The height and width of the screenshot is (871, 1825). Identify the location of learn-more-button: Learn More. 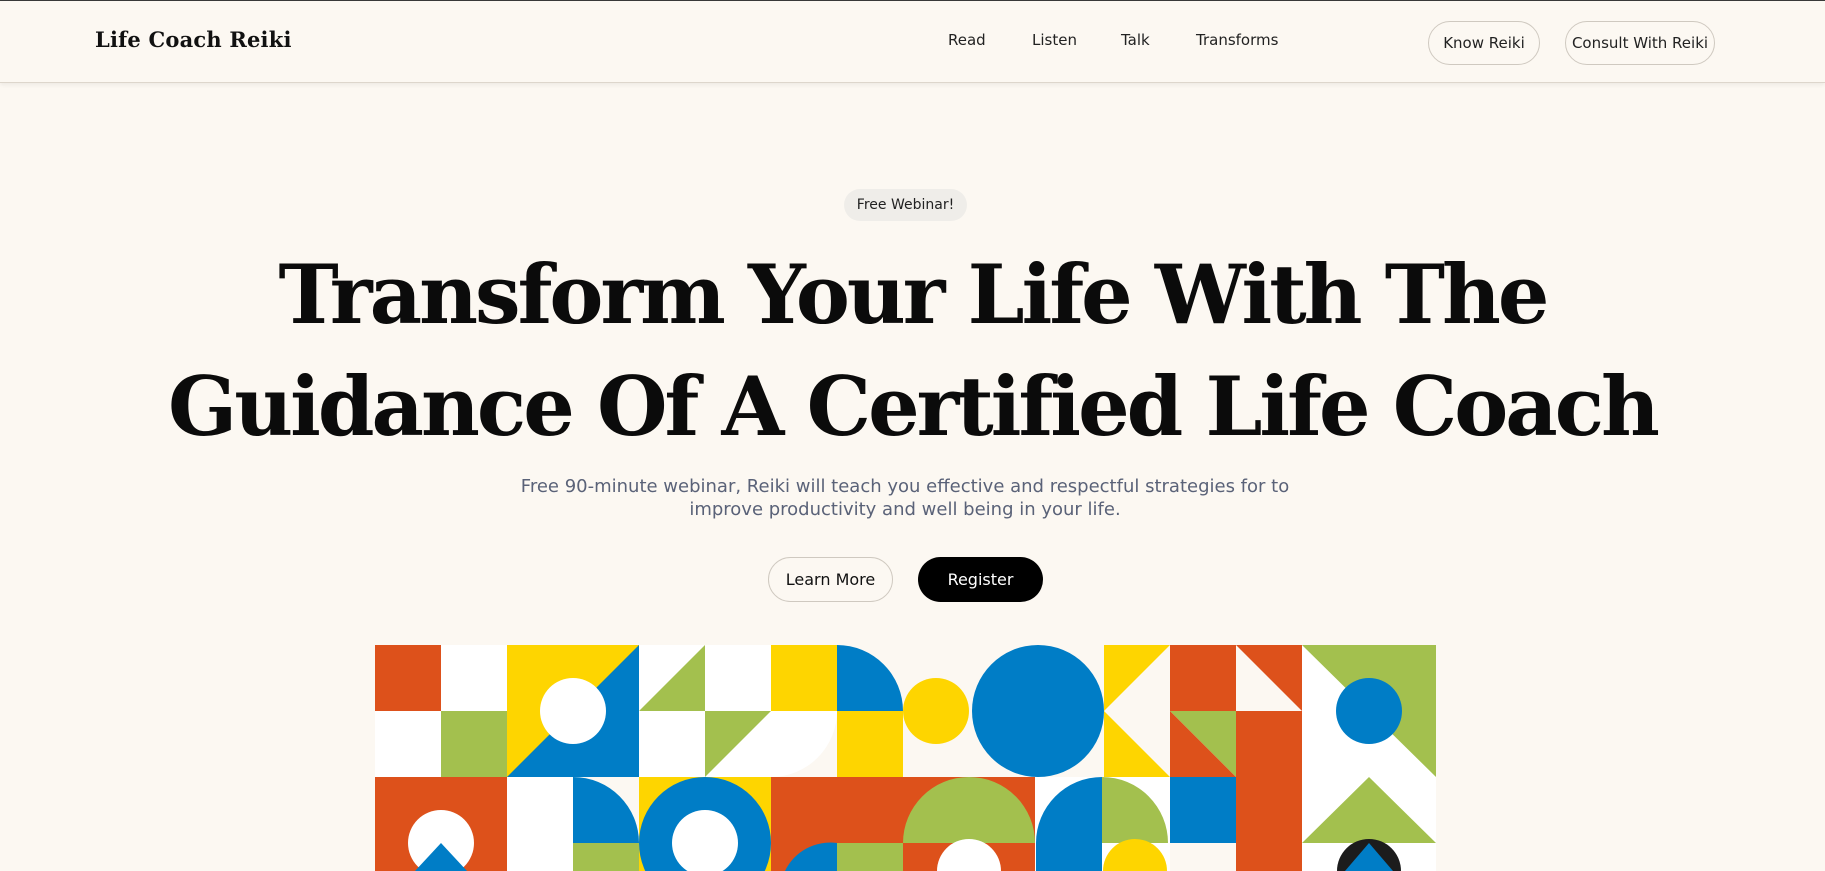
(830, 579).